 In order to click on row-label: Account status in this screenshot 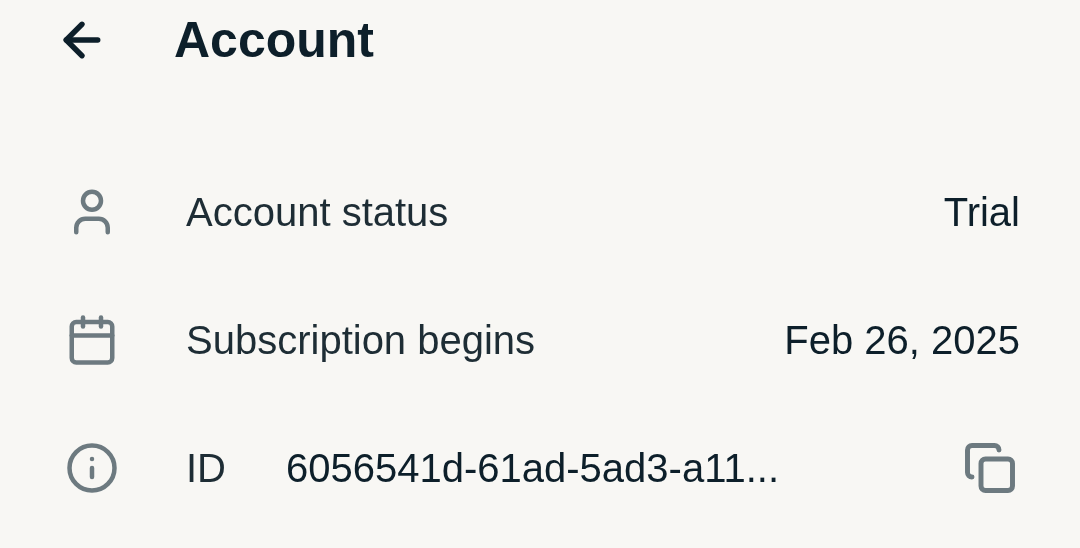, I will do `click(317, 212)`.